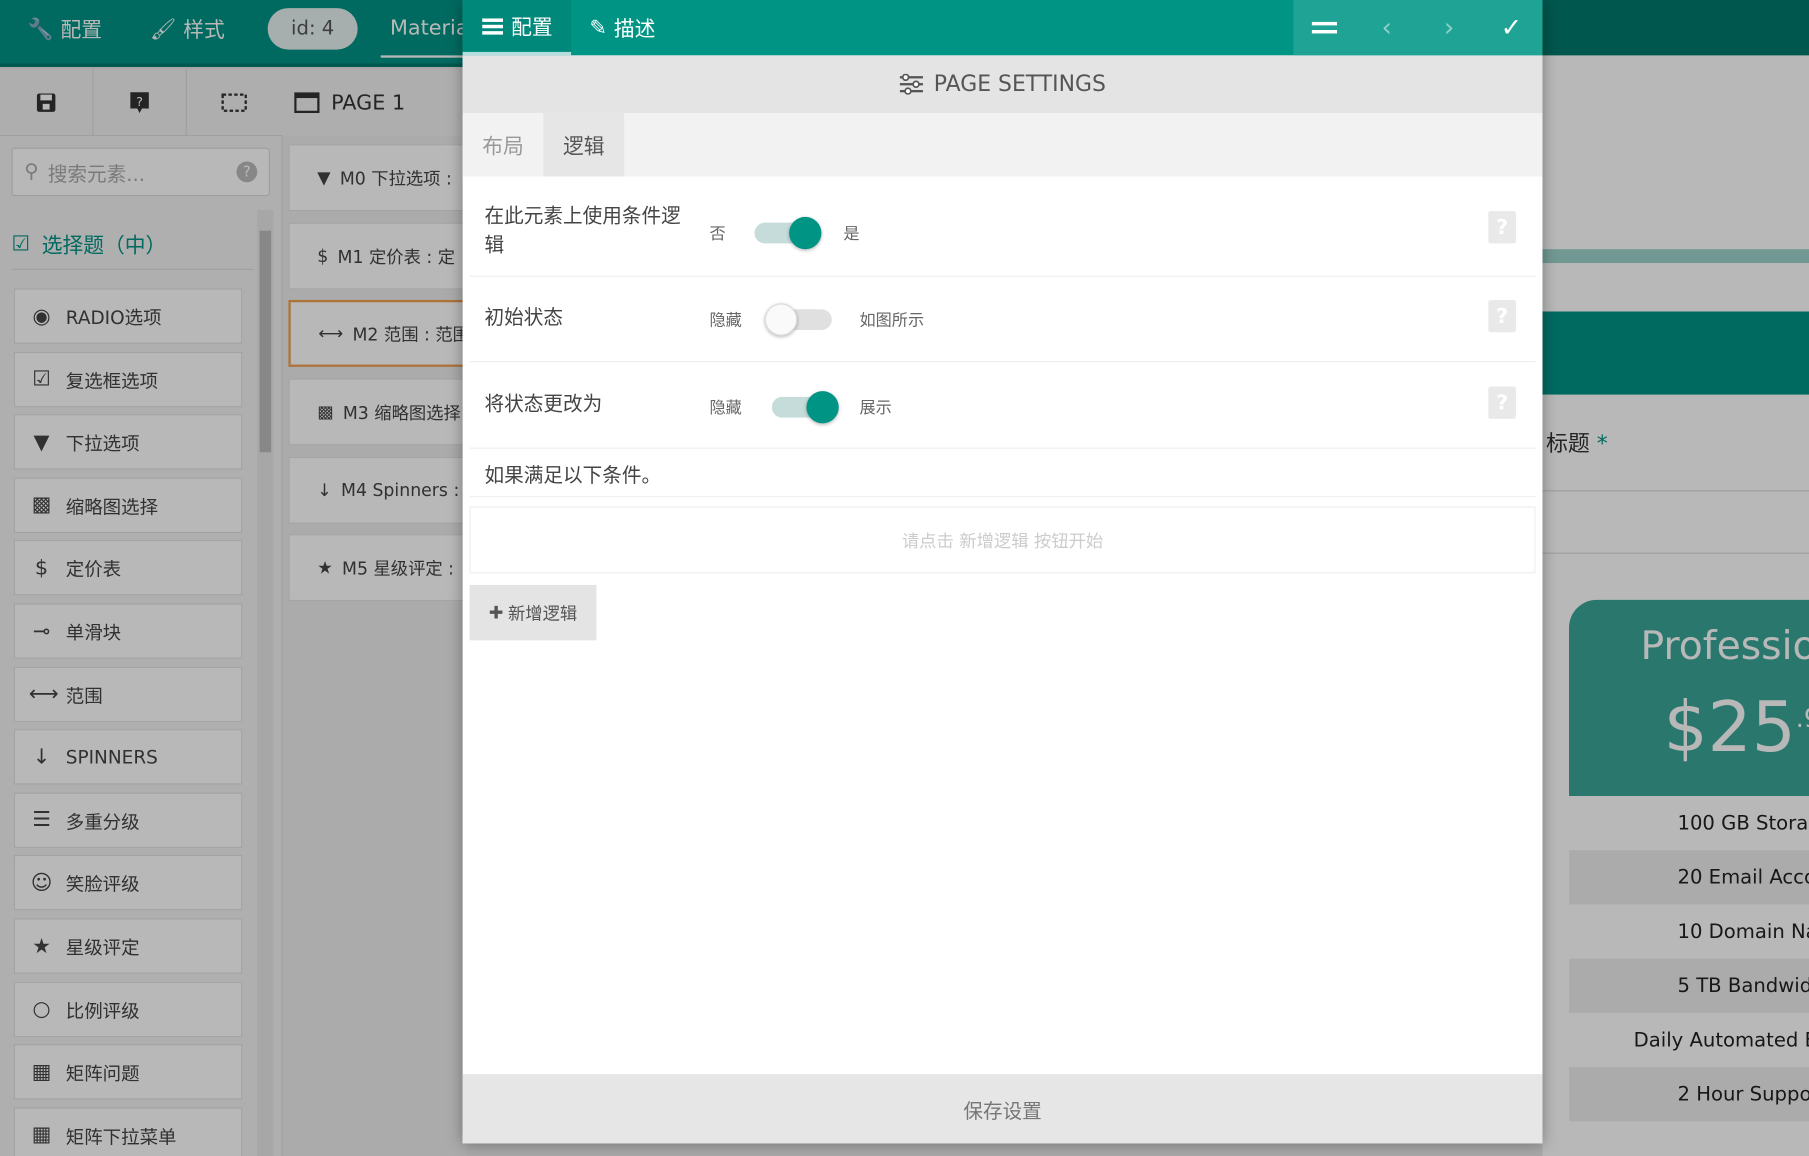  Describe the element at coordinates (1002, 320) in the screenshot. I see `initial-state-row: 初始状态 隐藏 如图所示 ?` at that location.